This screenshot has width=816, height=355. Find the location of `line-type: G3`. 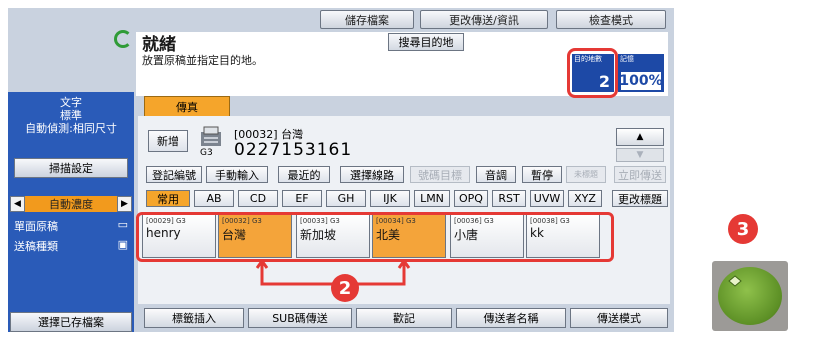

line-type: G3 is located at coordinates (206, 153).